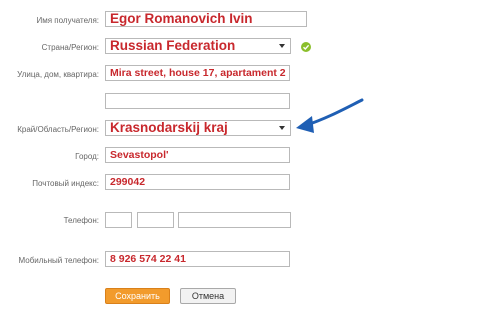 This screenshot has height=320, width=477. What do you see at coordinates (70, 47) in the screenshot?
I see `country-label: Страна/Регион:` at bounding box center [70, 47].